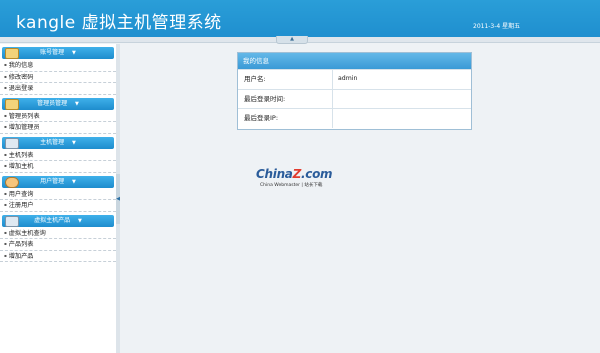 This screenshot has width=600, height=353. I want to click on sidebar-item-register-user: 注册用户, so click(58, 206).